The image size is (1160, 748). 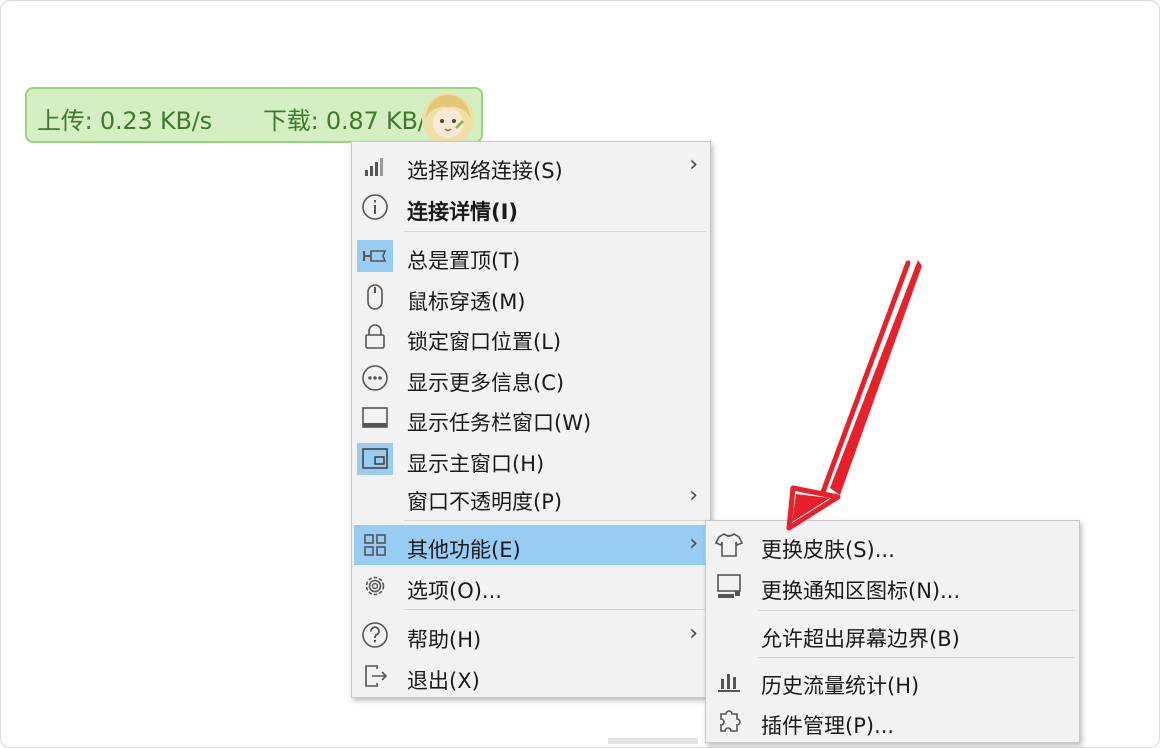 I want to click on mouse-icon, so click(x=375, y=297).